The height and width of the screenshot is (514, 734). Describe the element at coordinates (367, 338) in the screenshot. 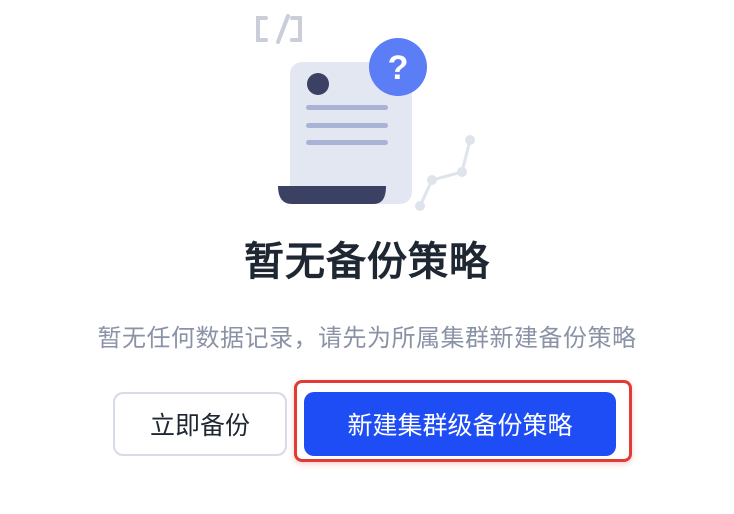

I see `empty-state-description: 暂无任何数据记录，请先为所属集群新建备份策略` at that location.